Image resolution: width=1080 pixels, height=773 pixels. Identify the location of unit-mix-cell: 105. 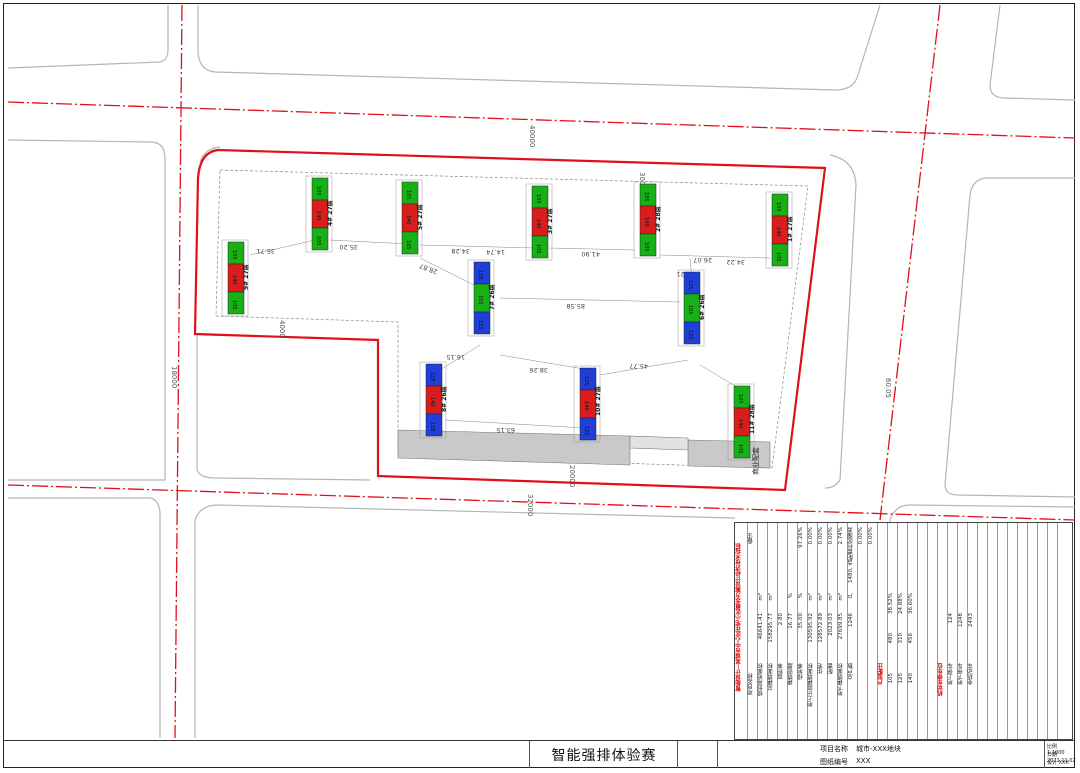
(891, 678).